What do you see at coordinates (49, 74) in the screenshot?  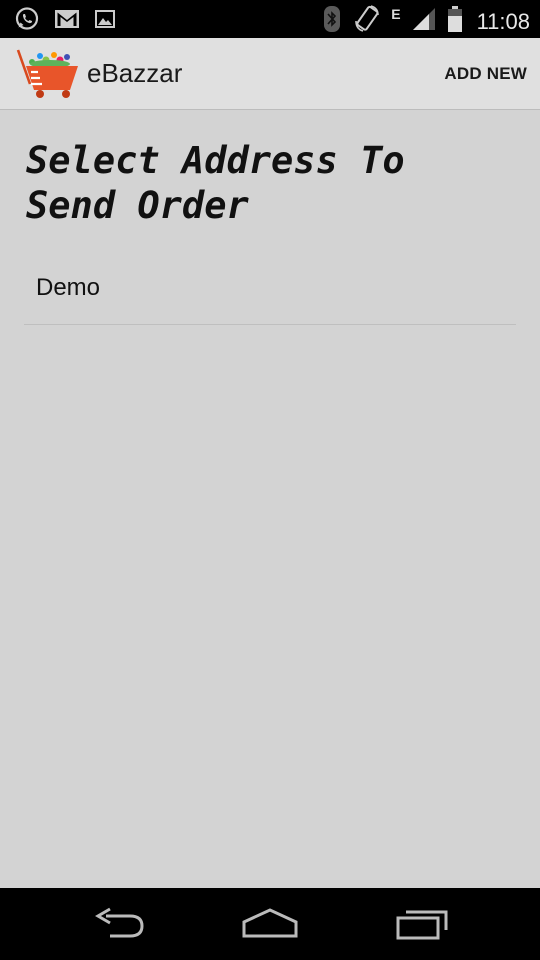 I see `app-logo-icon` at bounding box center [49, 74].